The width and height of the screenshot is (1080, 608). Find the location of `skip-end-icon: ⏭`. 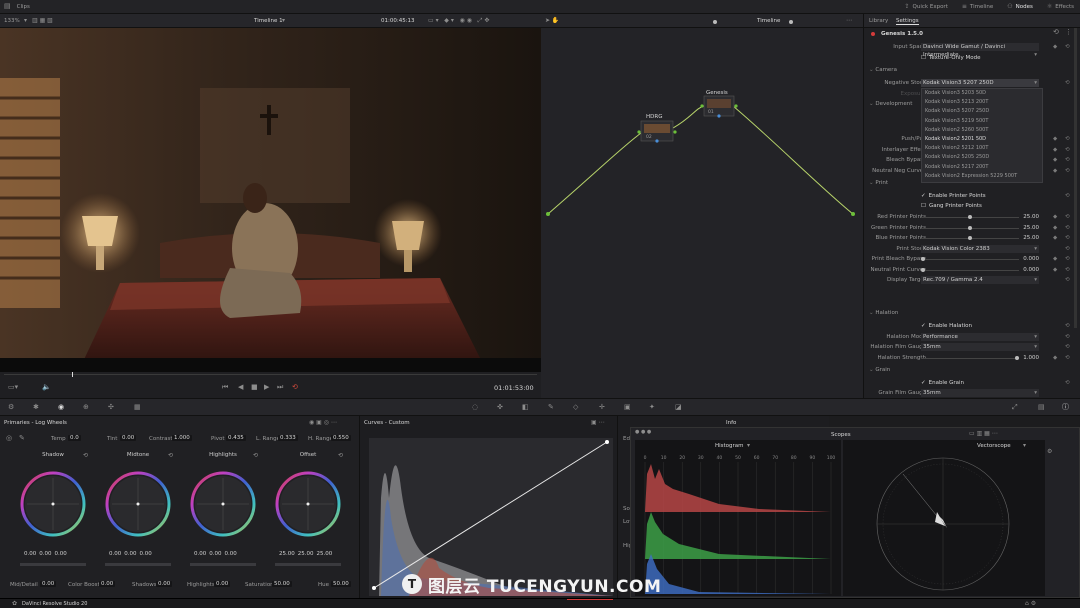

skip-end-icon: ⏭ is located at coordinates (280, 387).